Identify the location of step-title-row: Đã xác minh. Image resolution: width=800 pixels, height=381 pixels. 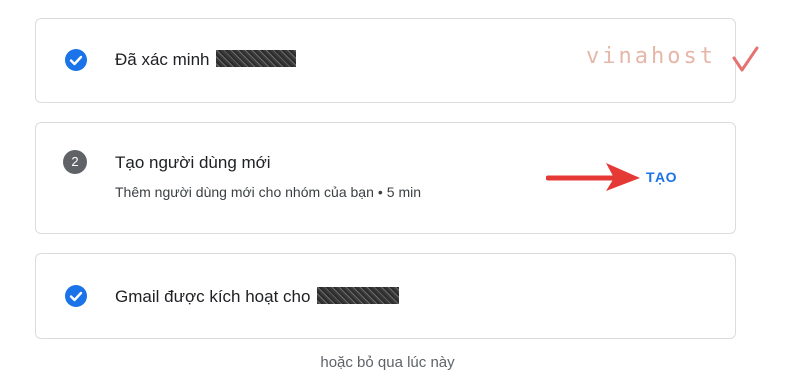
(206, 60).